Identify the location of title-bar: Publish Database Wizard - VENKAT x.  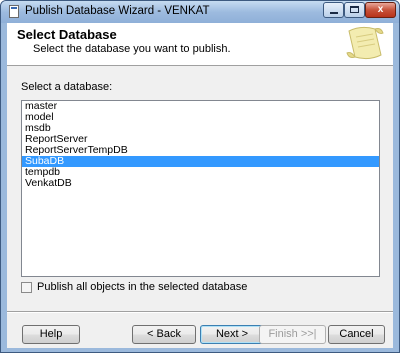
(200, 12).